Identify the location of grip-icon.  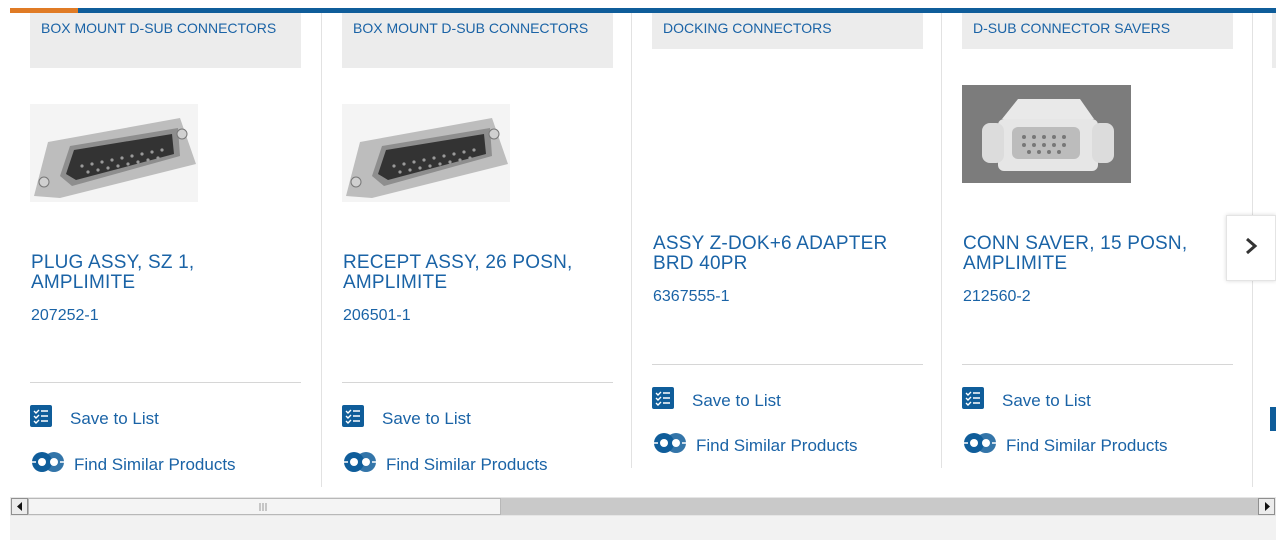
(263, 507).